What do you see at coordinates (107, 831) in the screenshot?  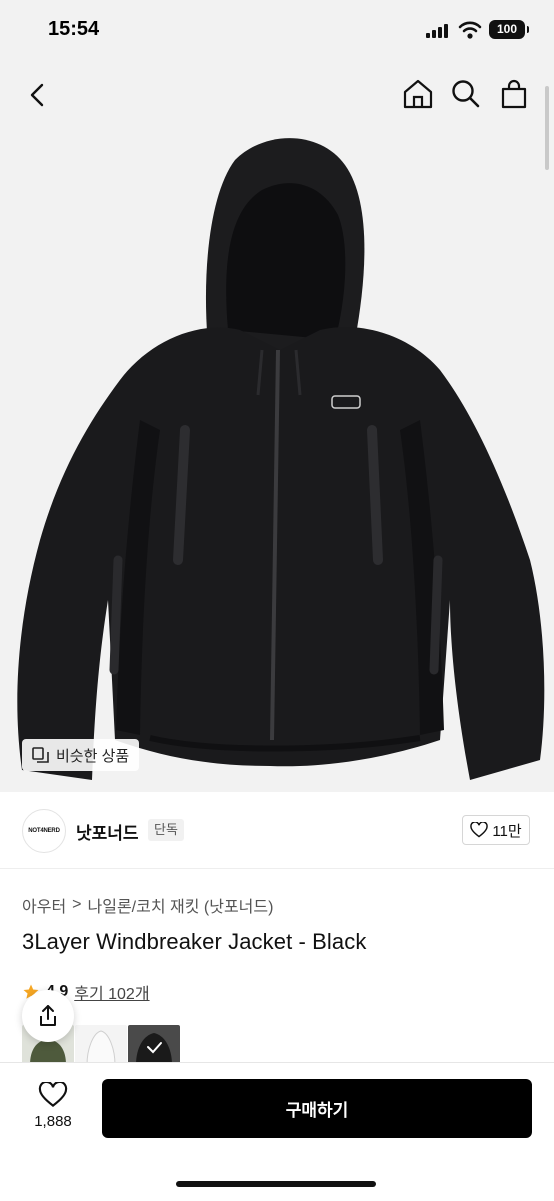 I see `brand-name: 낫포너드` at bounding box center [107, 831].